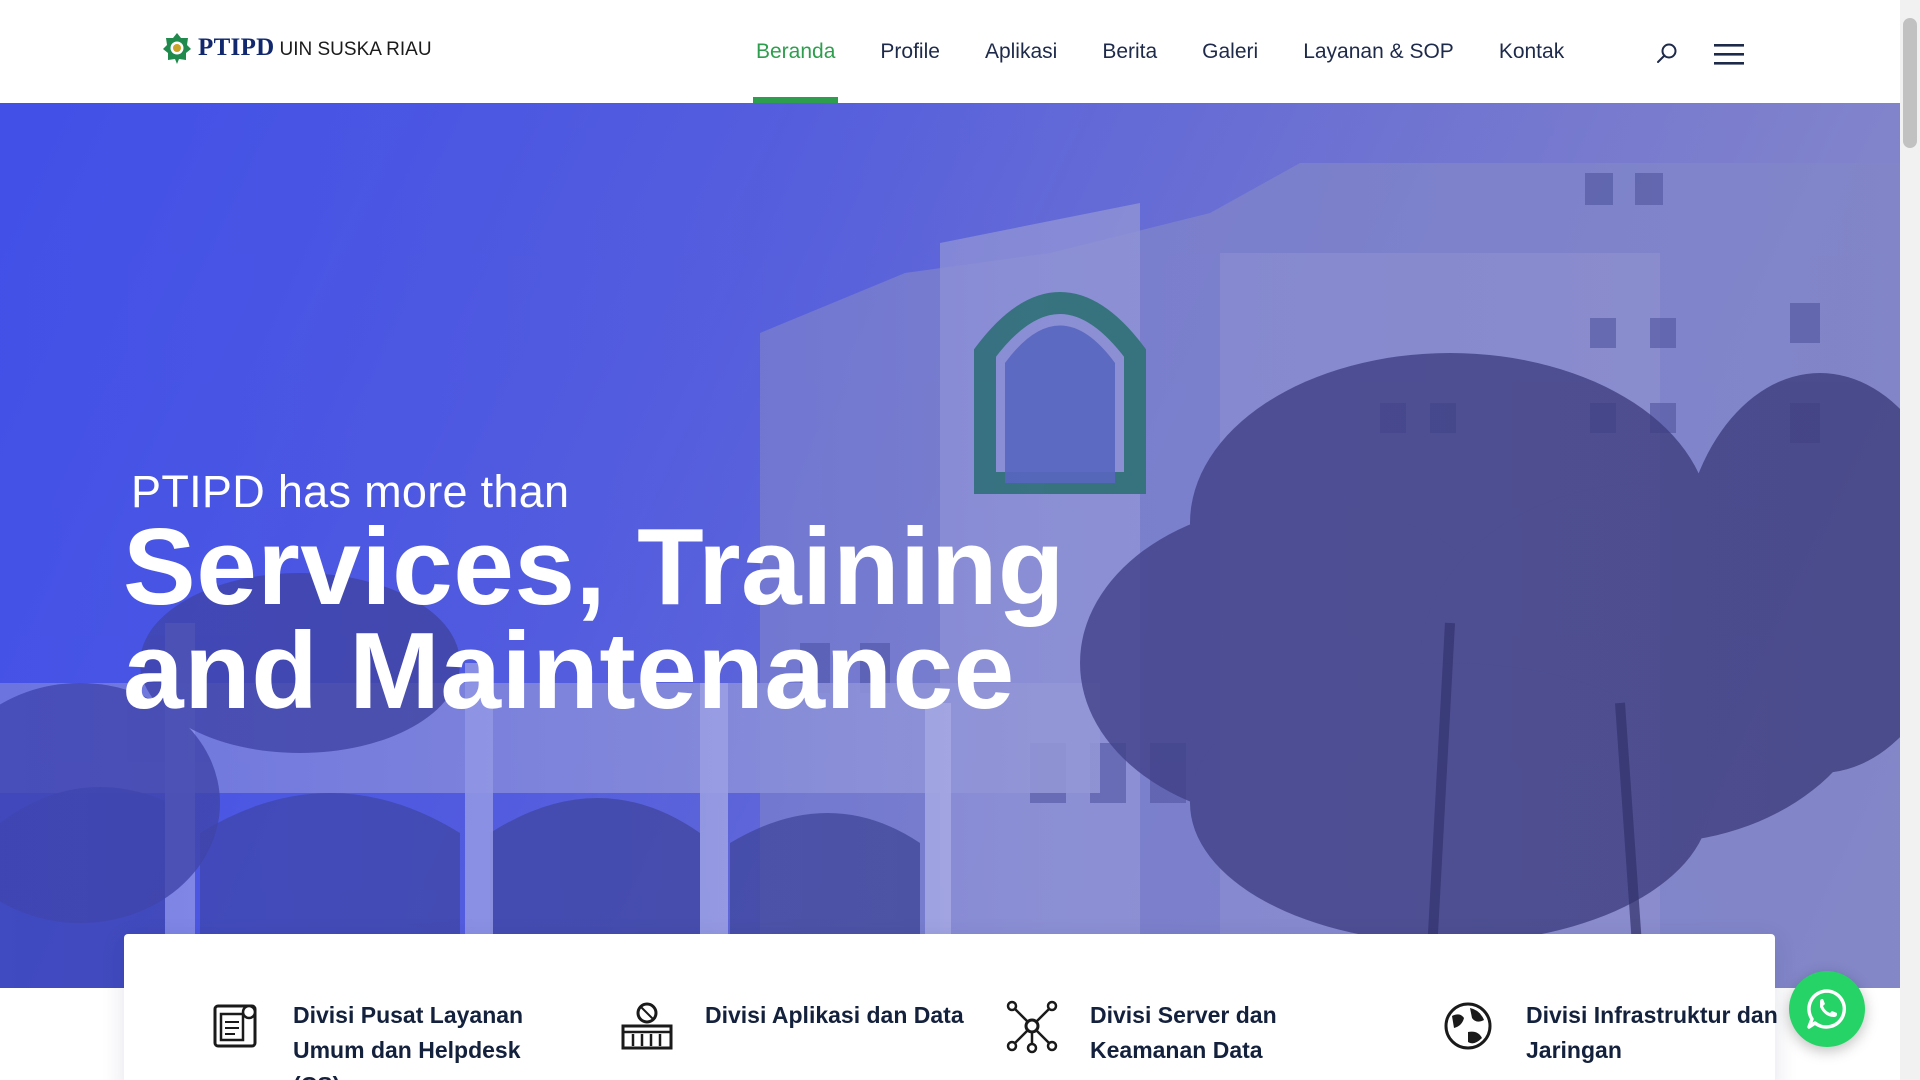  What do you see at coordinates (235, 1026) in the screenshot?
I see `helpdesk-document-icon` at bounding box center [235, 1026].